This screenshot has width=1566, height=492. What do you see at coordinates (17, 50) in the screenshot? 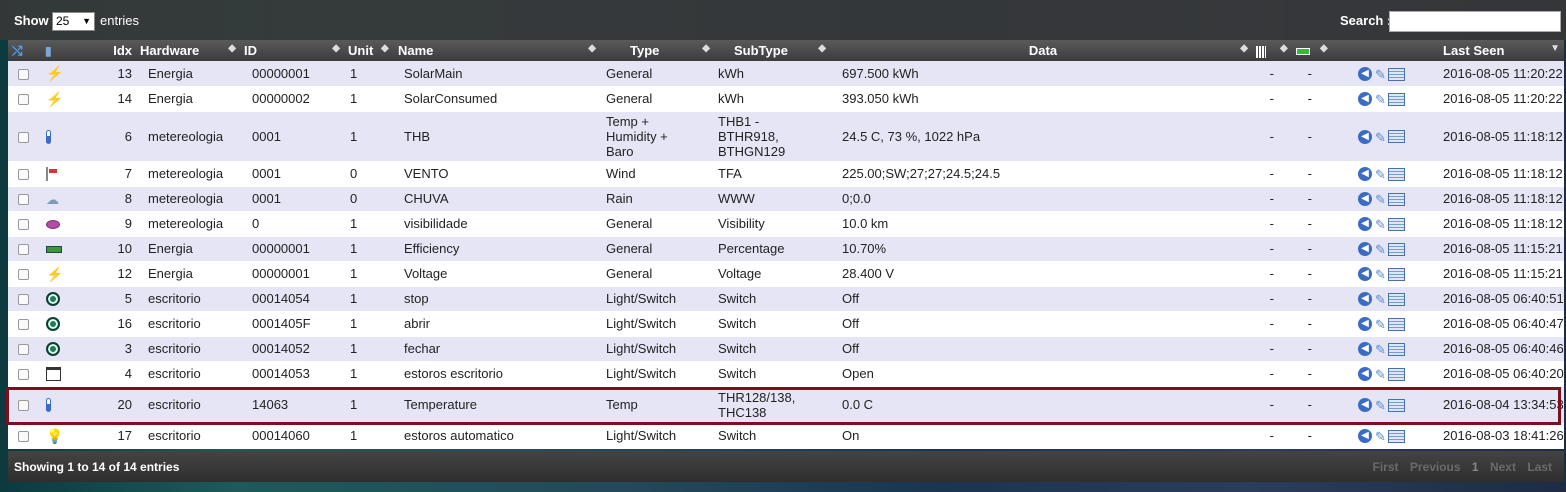
I see `shuffle-icon: ⤭` at bounding box center [17, 50].